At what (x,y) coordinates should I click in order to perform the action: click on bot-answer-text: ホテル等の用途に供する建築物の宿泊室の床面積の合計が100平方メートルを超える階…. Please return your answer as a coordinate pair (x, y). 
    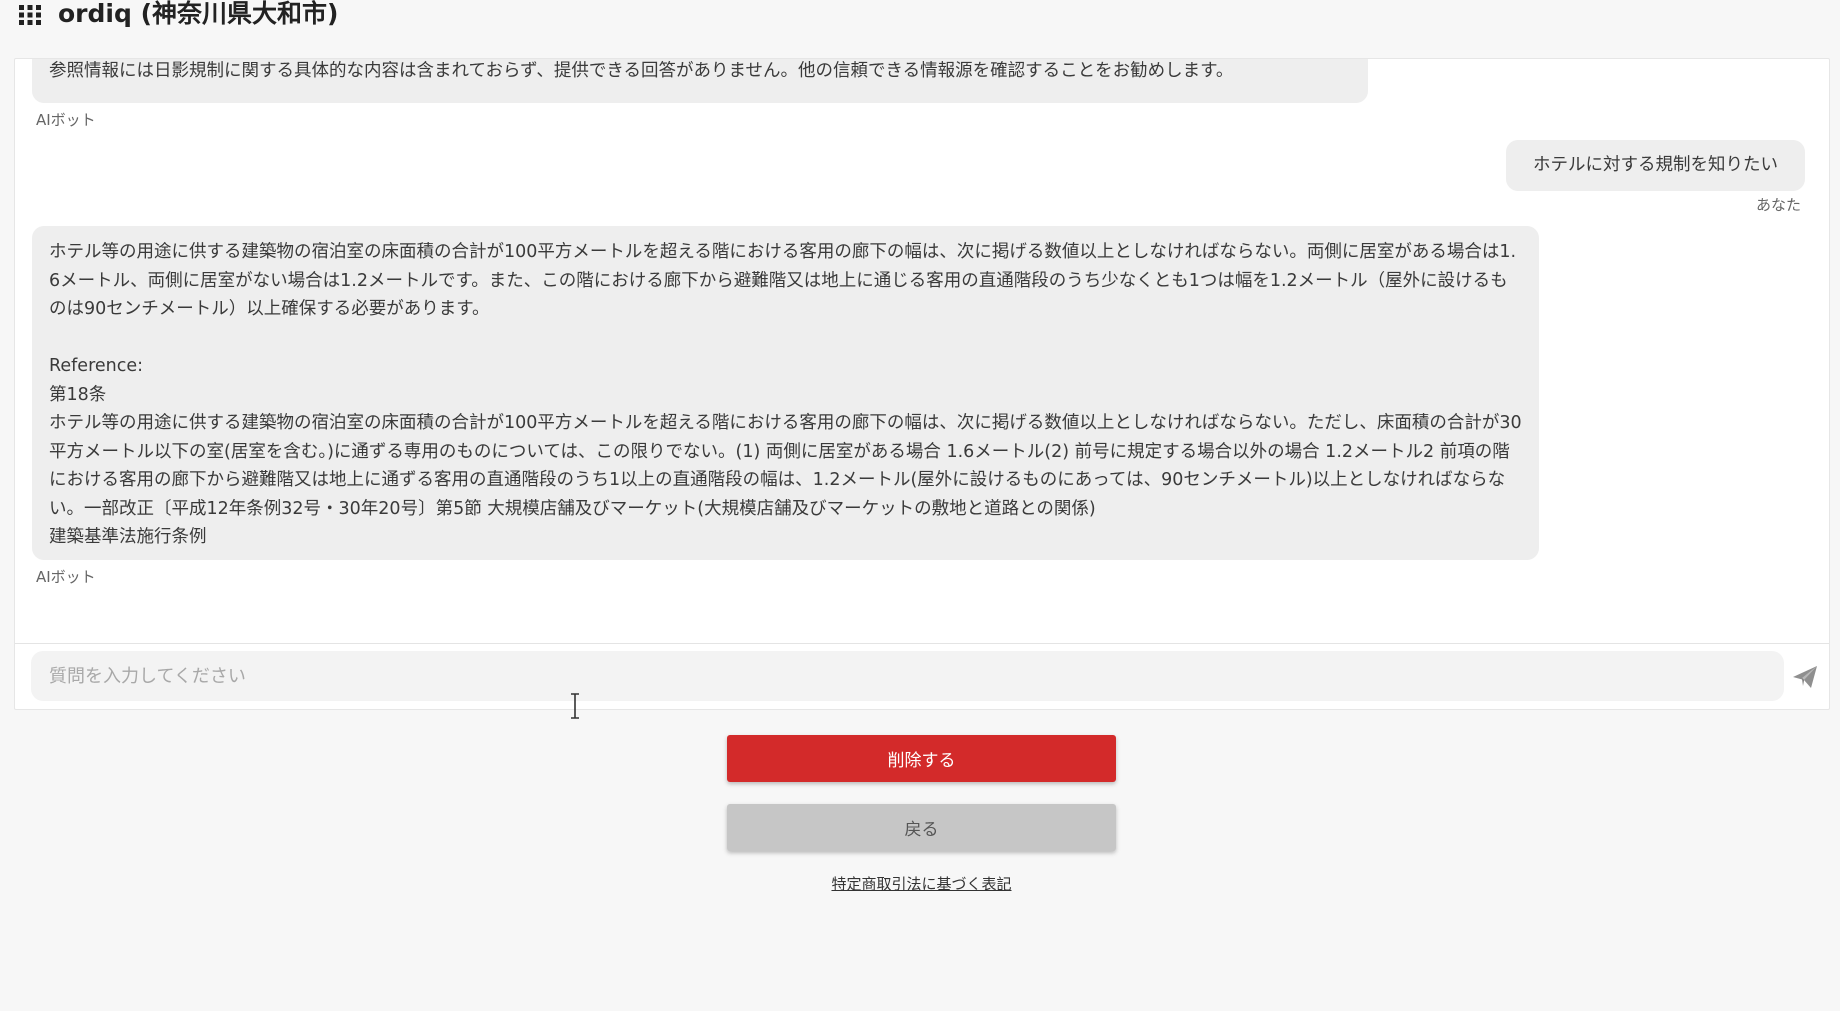
    Looking at the image, I should click on (783, 280).